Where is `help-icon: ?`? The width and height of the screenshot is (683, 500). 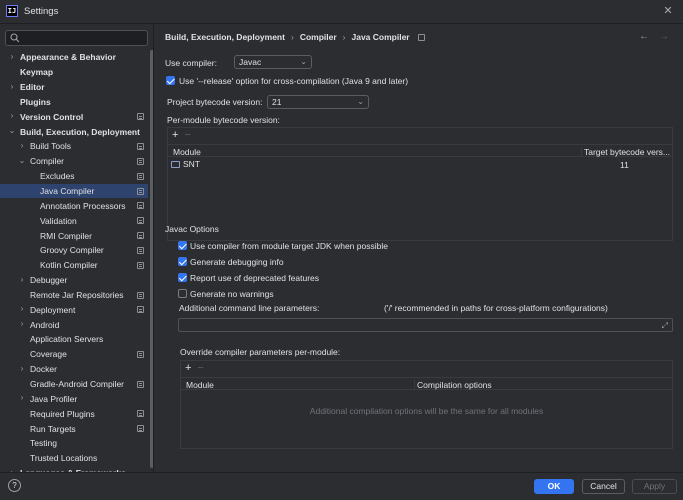 help-icon: ? is located at coordinates (14, 485).